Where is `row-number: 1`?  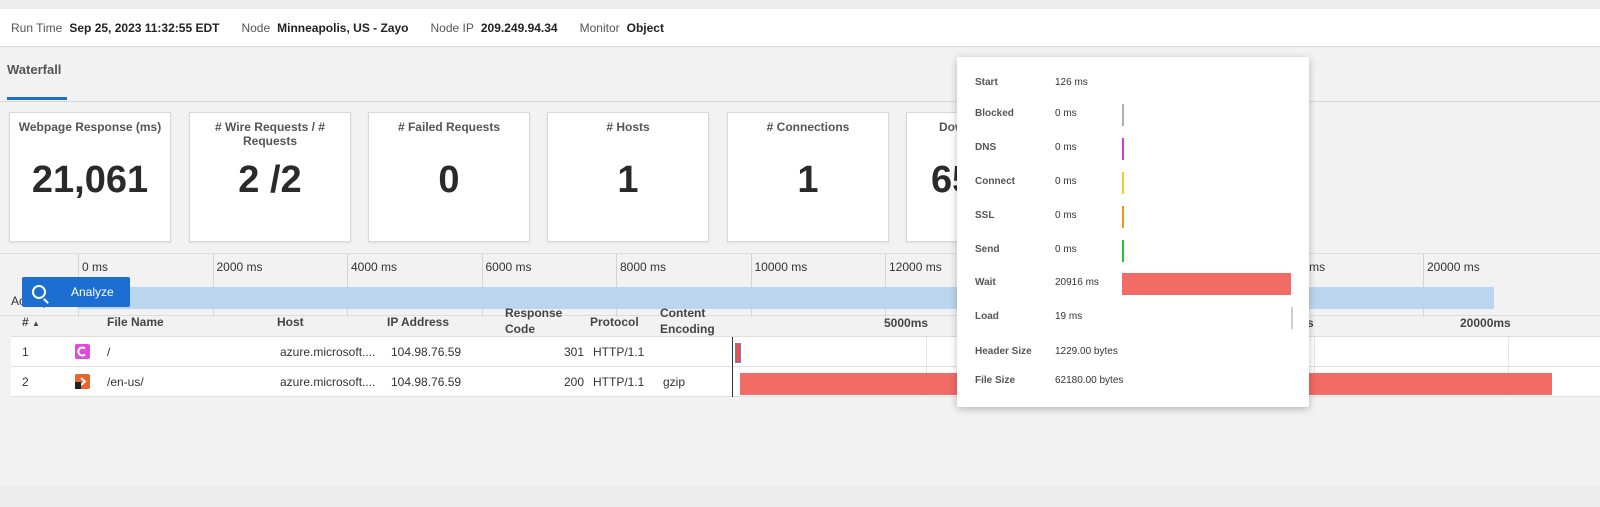 row-number: 1 is located at coordinates (25, 352).